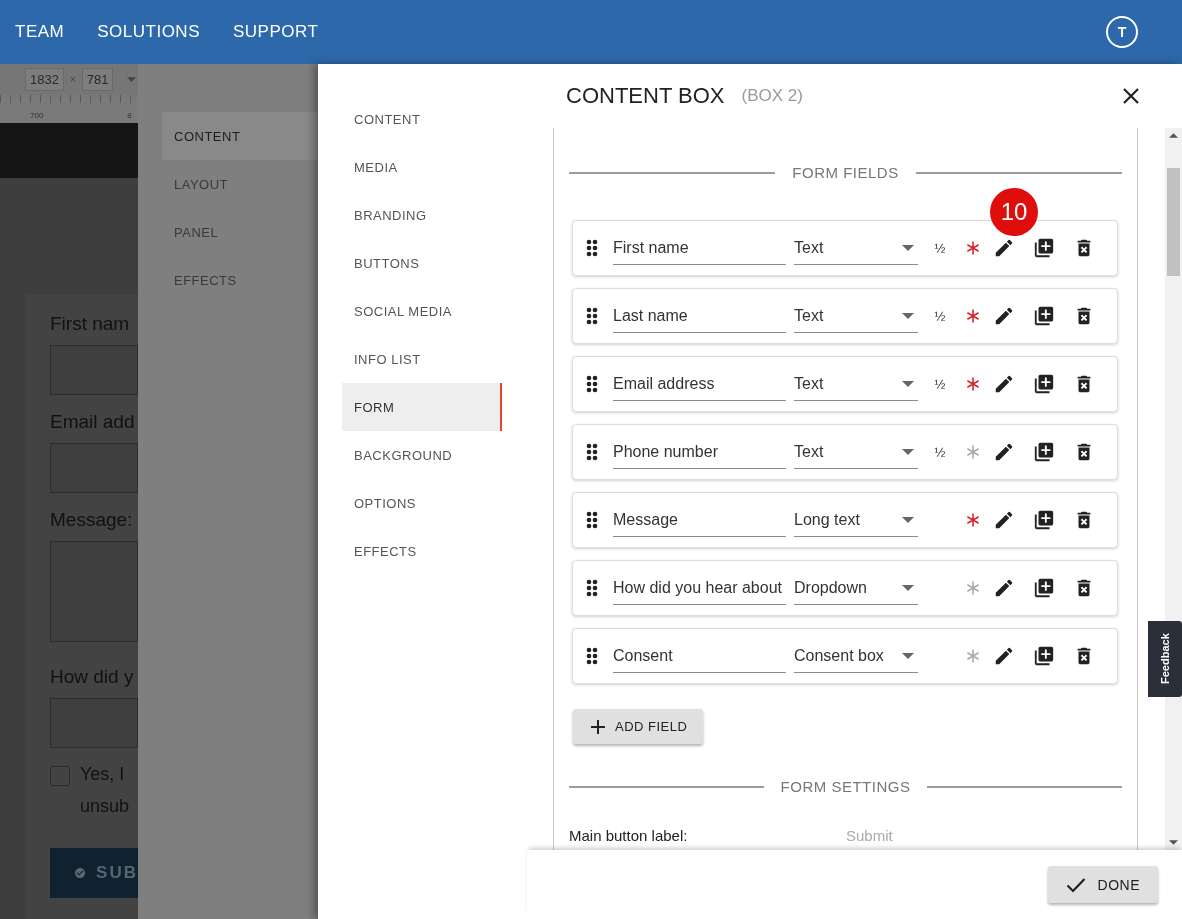  What do you see at coordinates (72, 79) in the screenshot?
I see `times-sign: ×` at bounding box center [72, 79].